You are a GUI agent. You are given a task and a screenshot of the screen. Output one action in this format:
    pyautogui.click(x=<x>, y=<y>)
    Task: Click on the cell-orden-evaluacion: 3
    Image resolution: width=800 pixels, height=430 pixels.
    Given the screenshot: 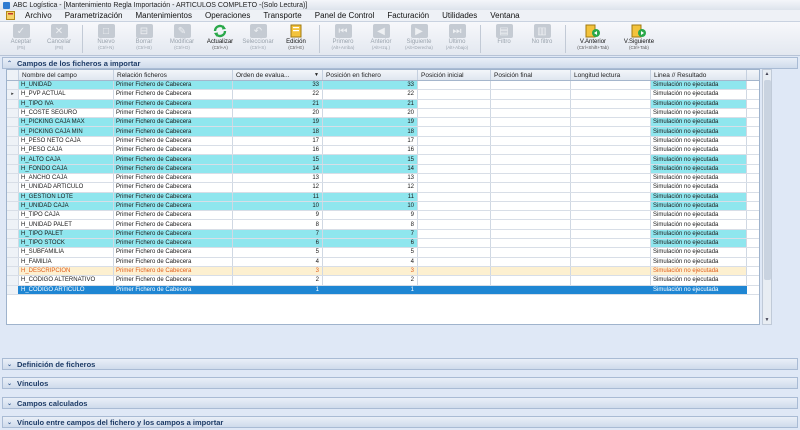 What is the action you would take?
    pyautogui.click(x=278, y=271)
    